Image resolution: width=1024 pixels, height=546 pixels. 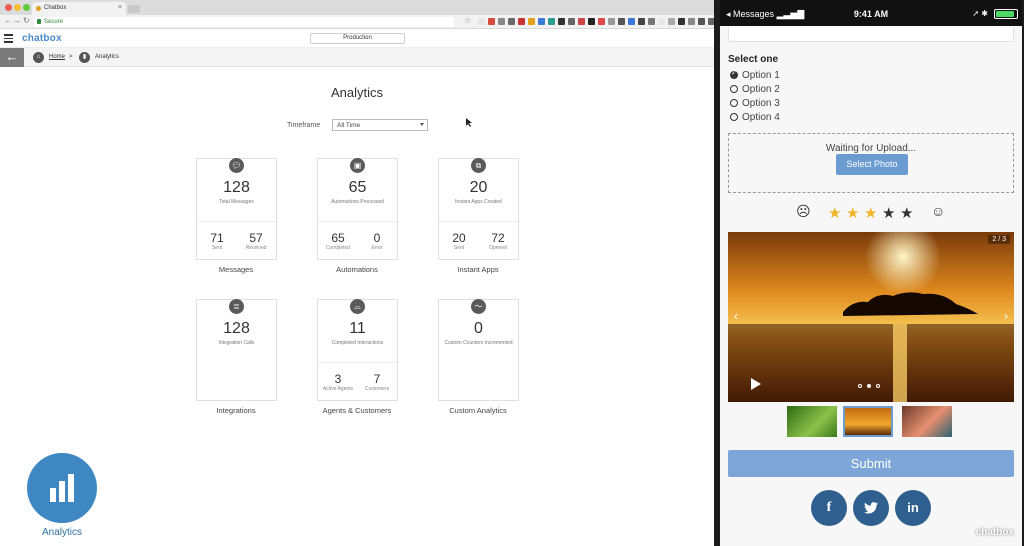 I want to click on happy-face-icon: ☺, so click(x=938, y=211).